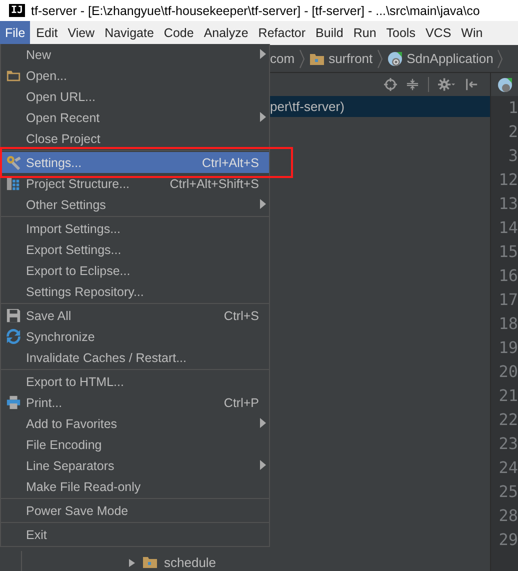  Describe the element at coordinates (508, 492) in the screenshot. I see `line-number: 25` at that location.